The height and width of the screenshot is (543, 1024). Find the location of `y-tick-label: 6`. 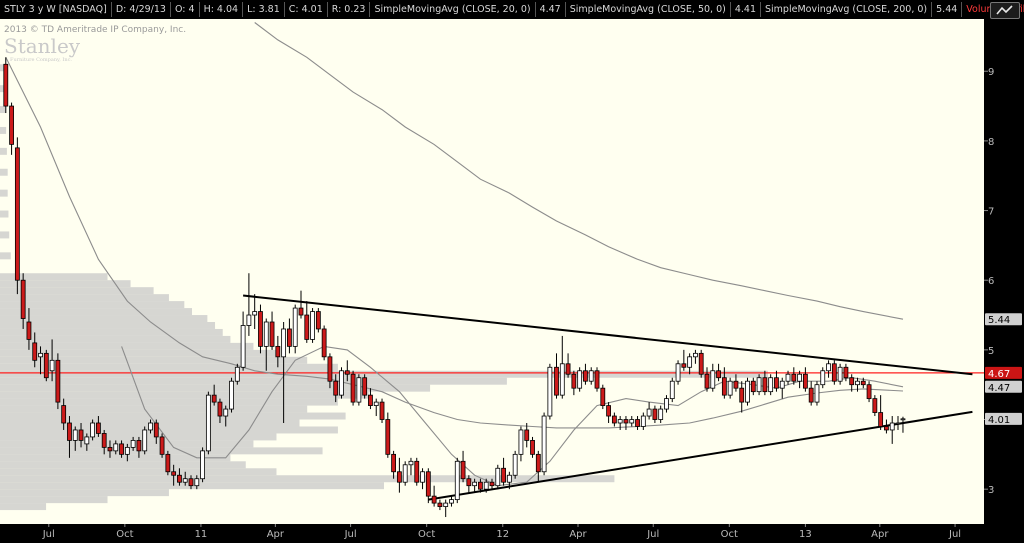

y-tick-label: 6 is located at coordinates (991, 281).